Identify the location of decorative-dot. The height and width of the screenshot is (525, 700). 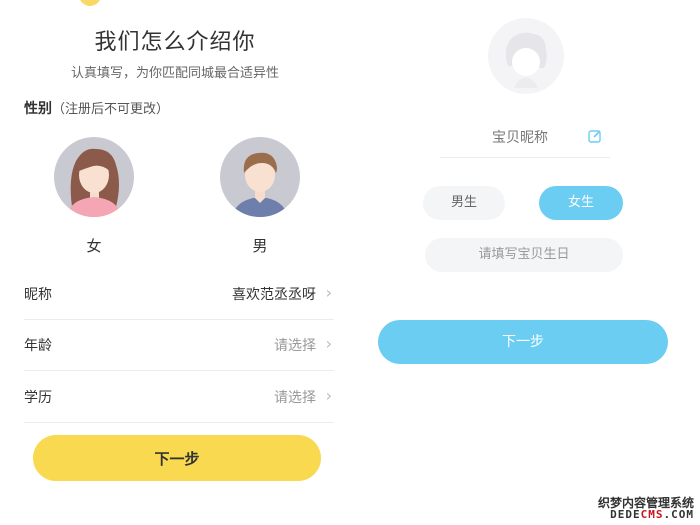
(90, 3).